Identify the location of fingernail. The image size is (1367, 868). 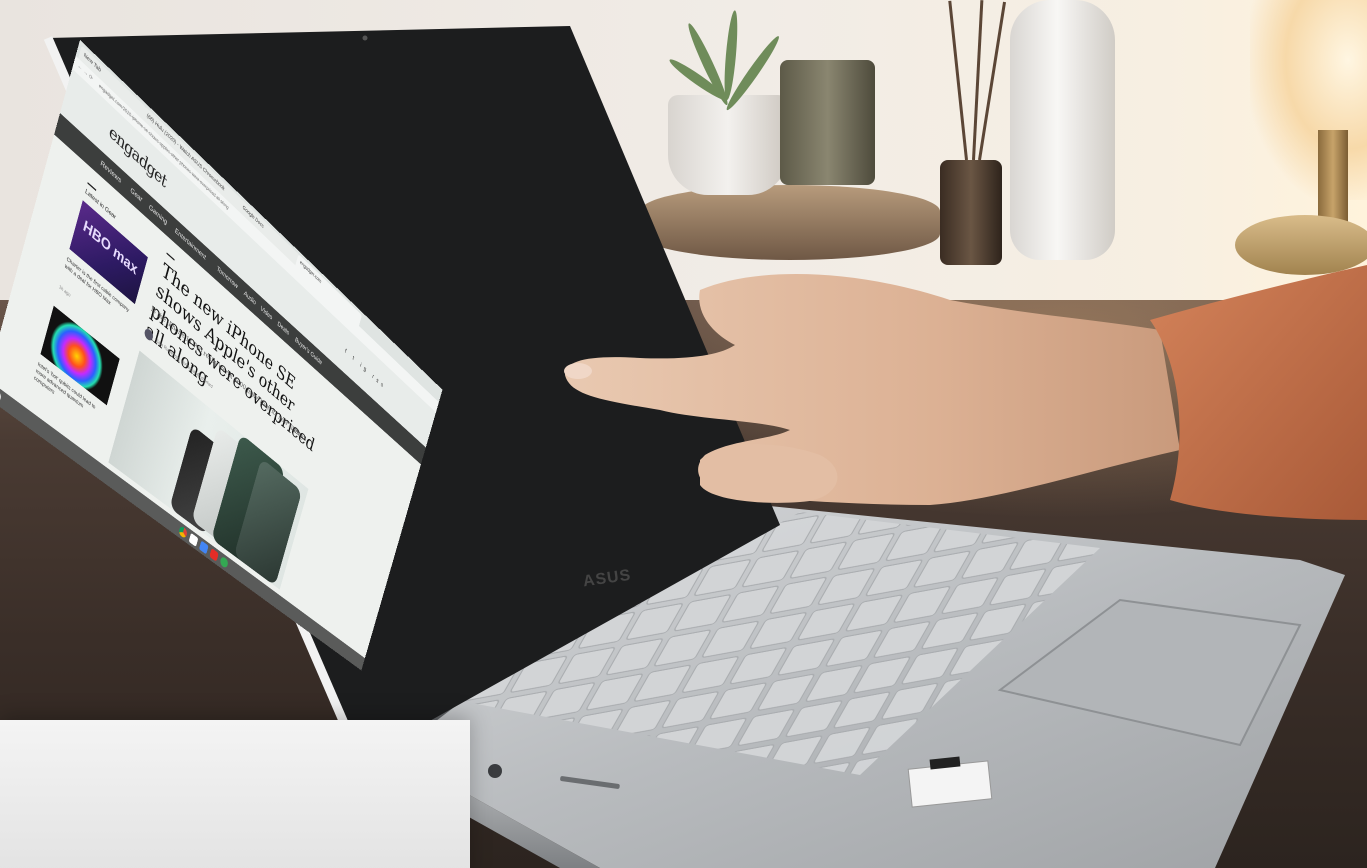
(578, 371).